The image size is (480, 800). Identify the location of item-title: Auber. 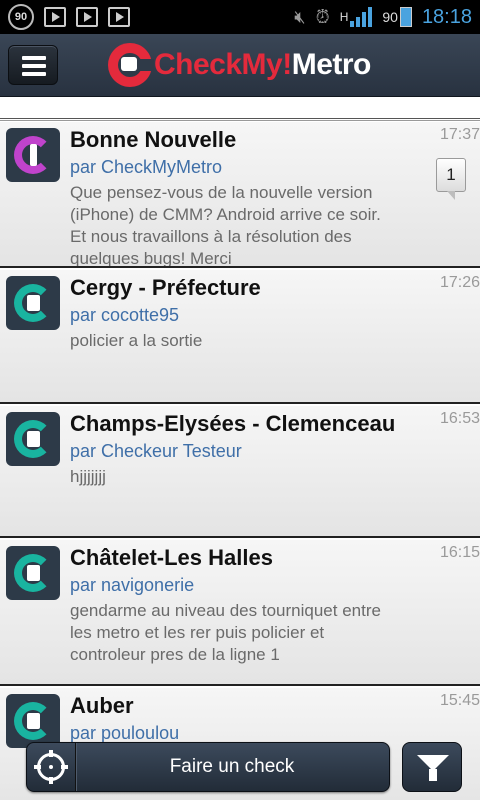
(102, 705).